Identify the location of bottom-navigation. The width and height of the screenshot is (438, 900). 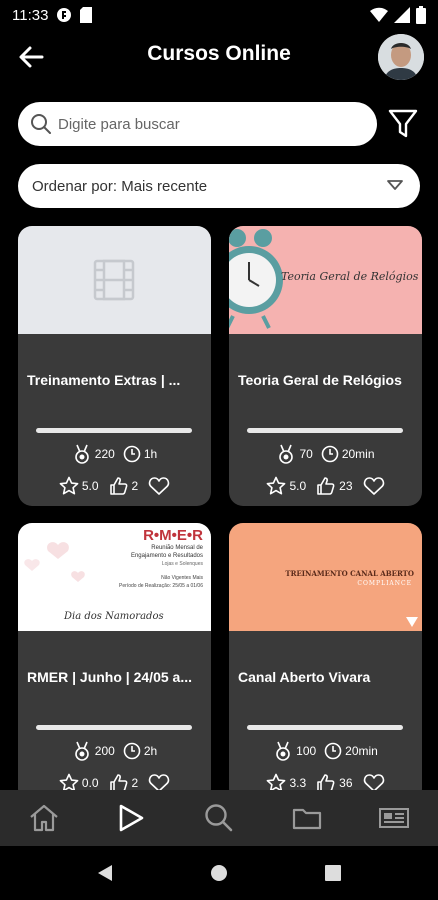
(219, 818).